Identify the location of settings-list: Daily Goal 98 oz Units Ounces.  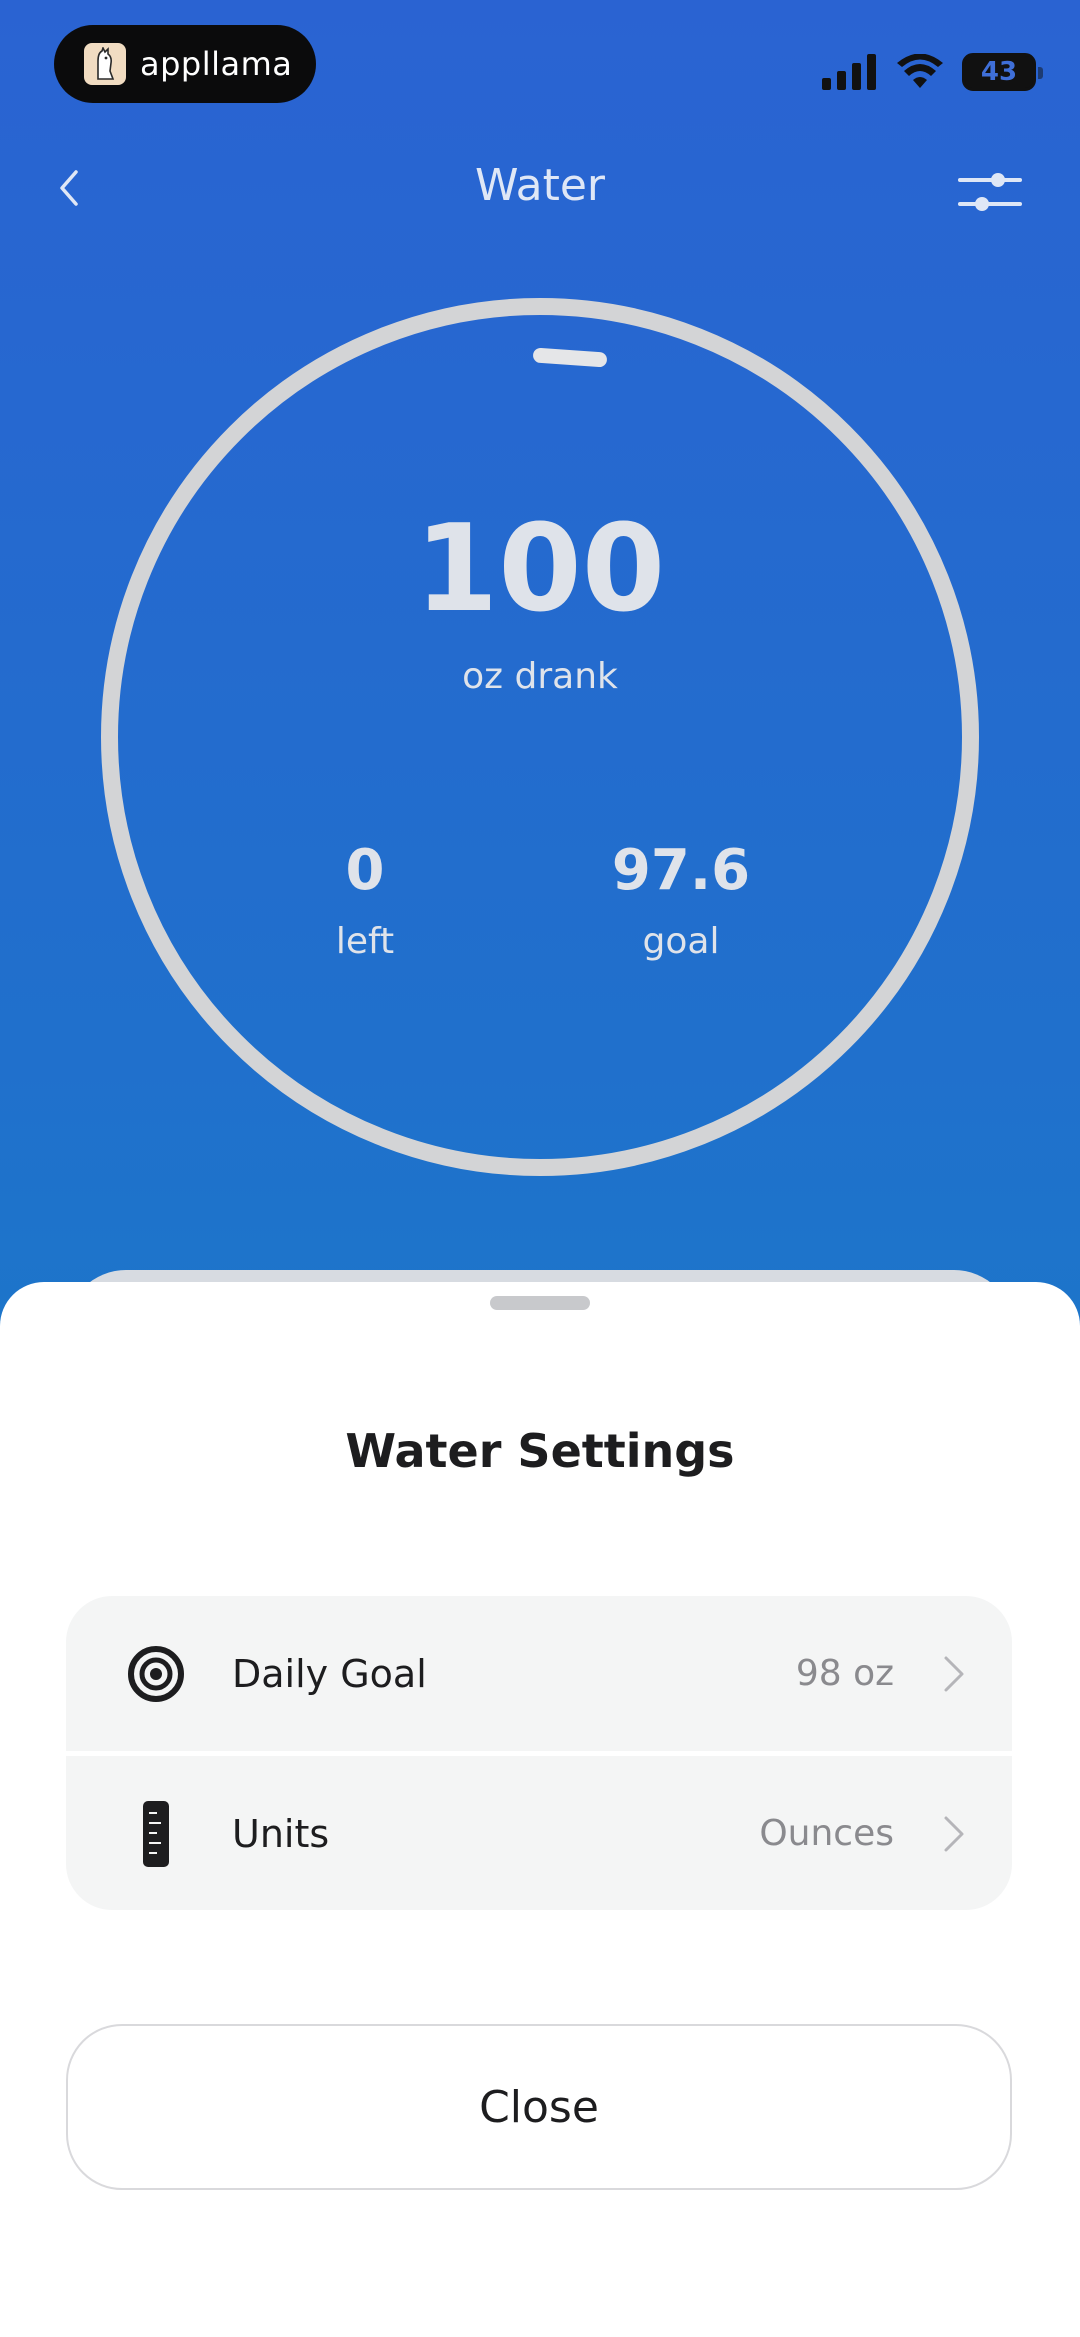
(539, 1753).